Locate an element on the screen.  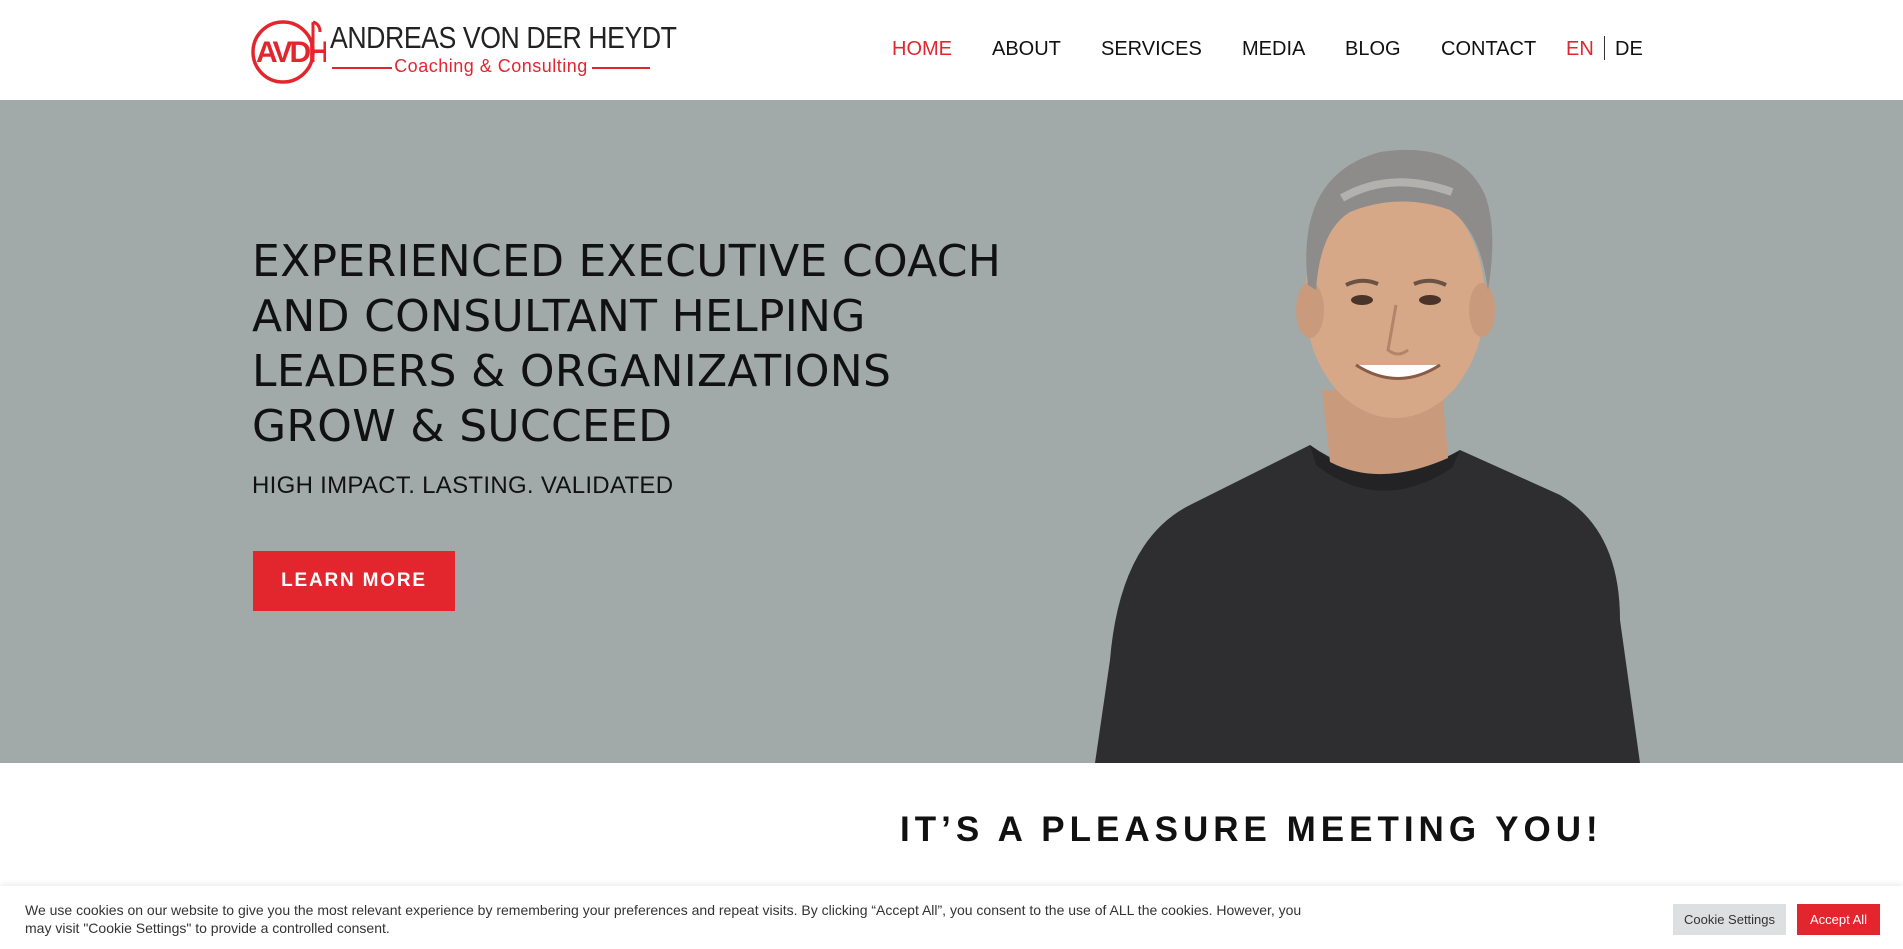
avdh-monogram-logo: AVDH is located at coordinates (288, 52).